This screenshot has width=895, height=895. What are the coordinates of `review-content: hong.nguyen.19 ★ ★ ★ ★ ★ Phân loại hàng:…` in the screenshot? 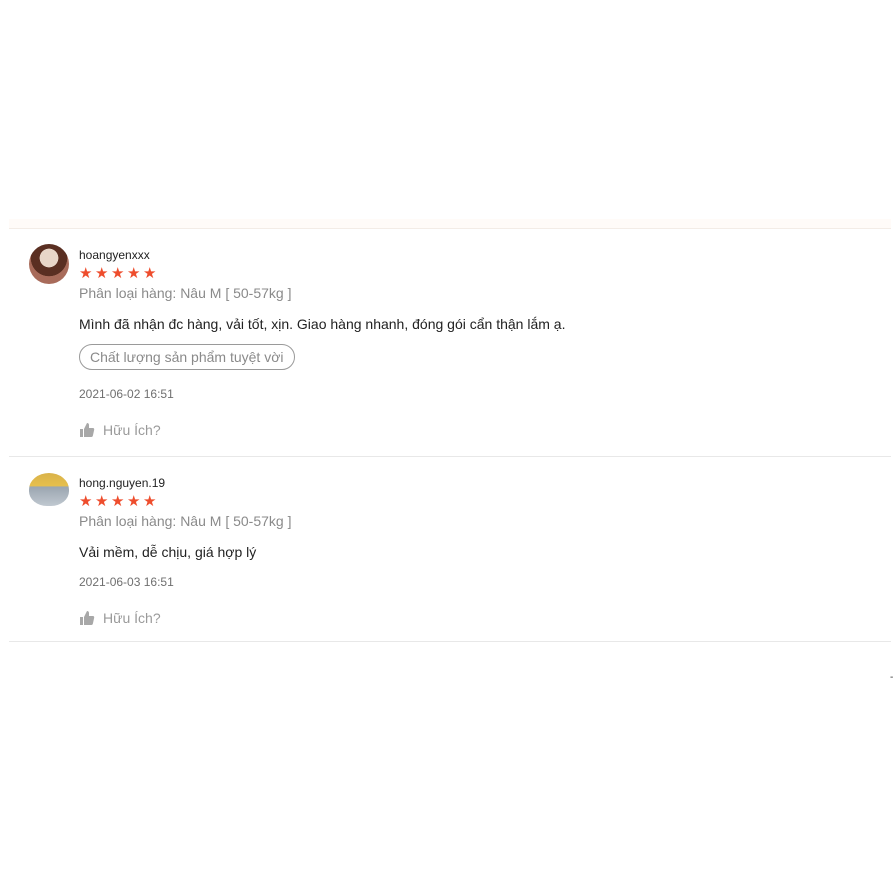 It's located at (474, 551).